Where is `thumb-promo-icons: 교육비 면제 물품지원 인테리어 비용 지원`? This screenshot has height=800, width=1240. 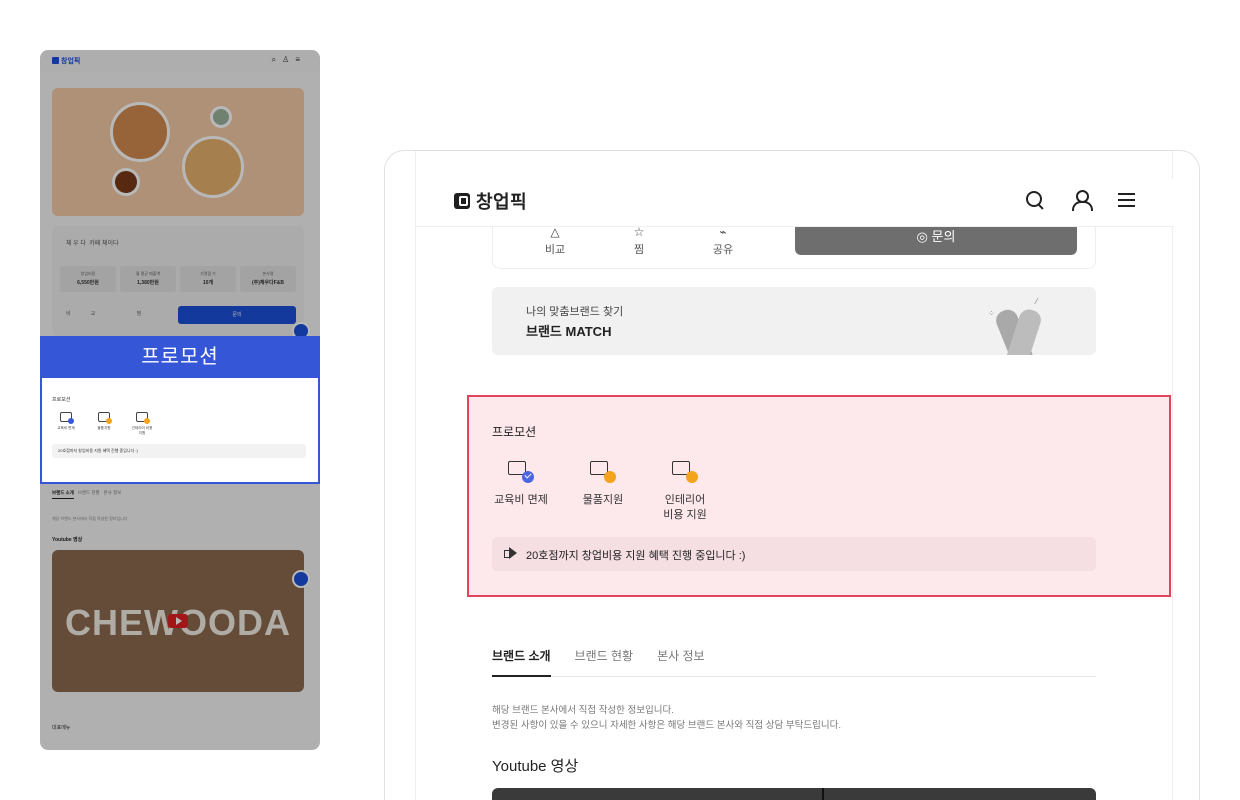 thumb-promo-icons: 교육비 면제 물품지원 인테리어 비용 지원 is located at coordinates (104, 424).